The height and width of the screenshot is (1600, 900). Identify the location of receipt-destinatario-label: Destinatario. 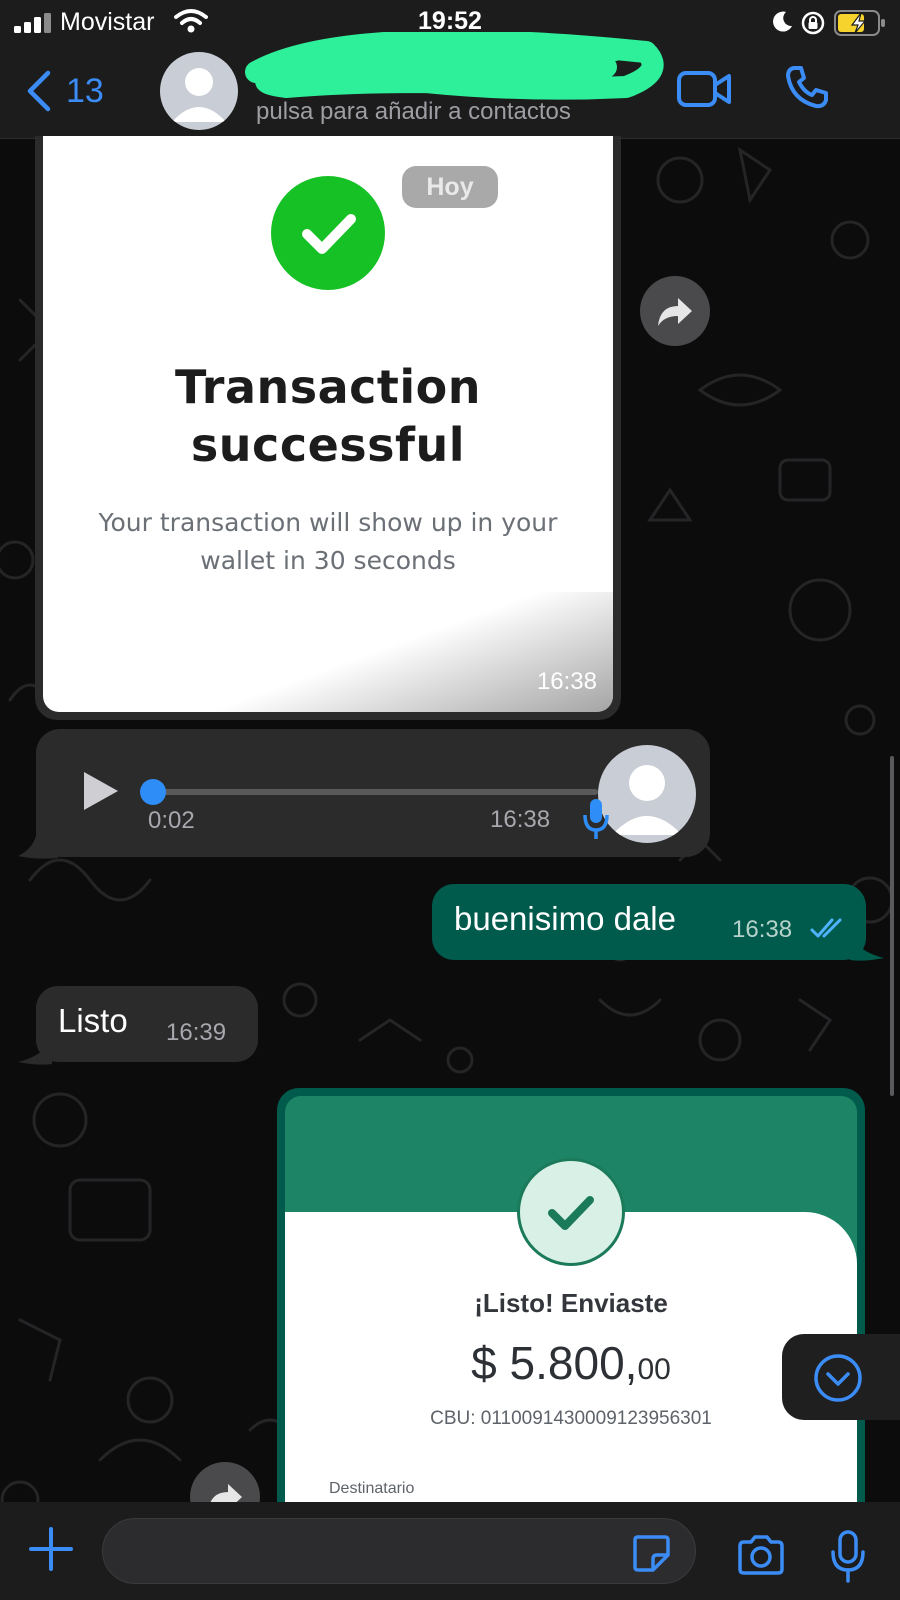
(372, 1488).